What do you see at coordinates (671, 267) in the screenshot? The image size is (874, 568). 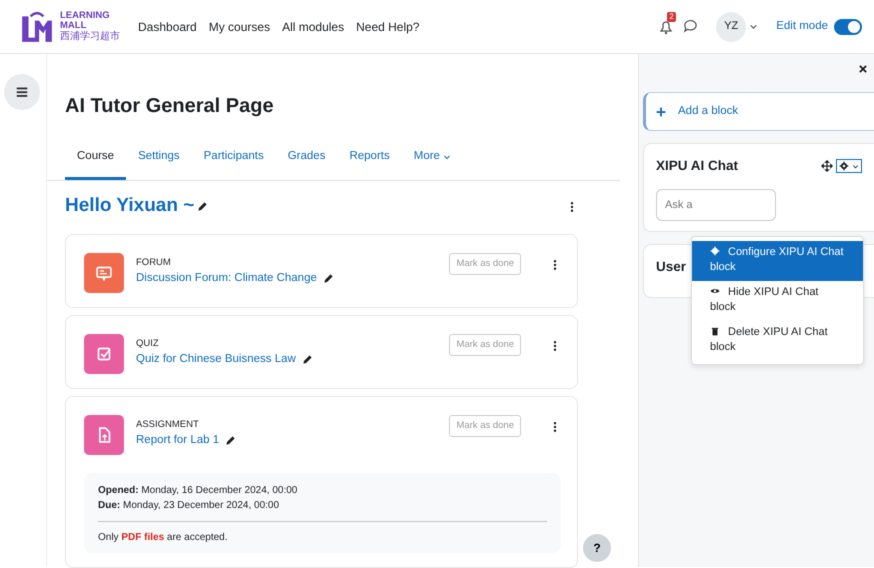 I see `block-title: User` at bounding box center [671, 267].